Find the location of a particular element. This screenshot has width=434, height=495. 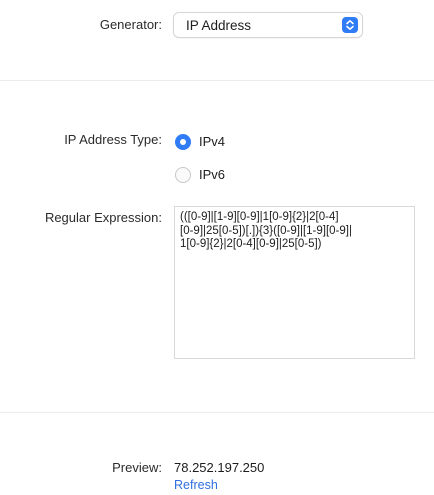

ipv4-radio is located at coordinates (183, 142).